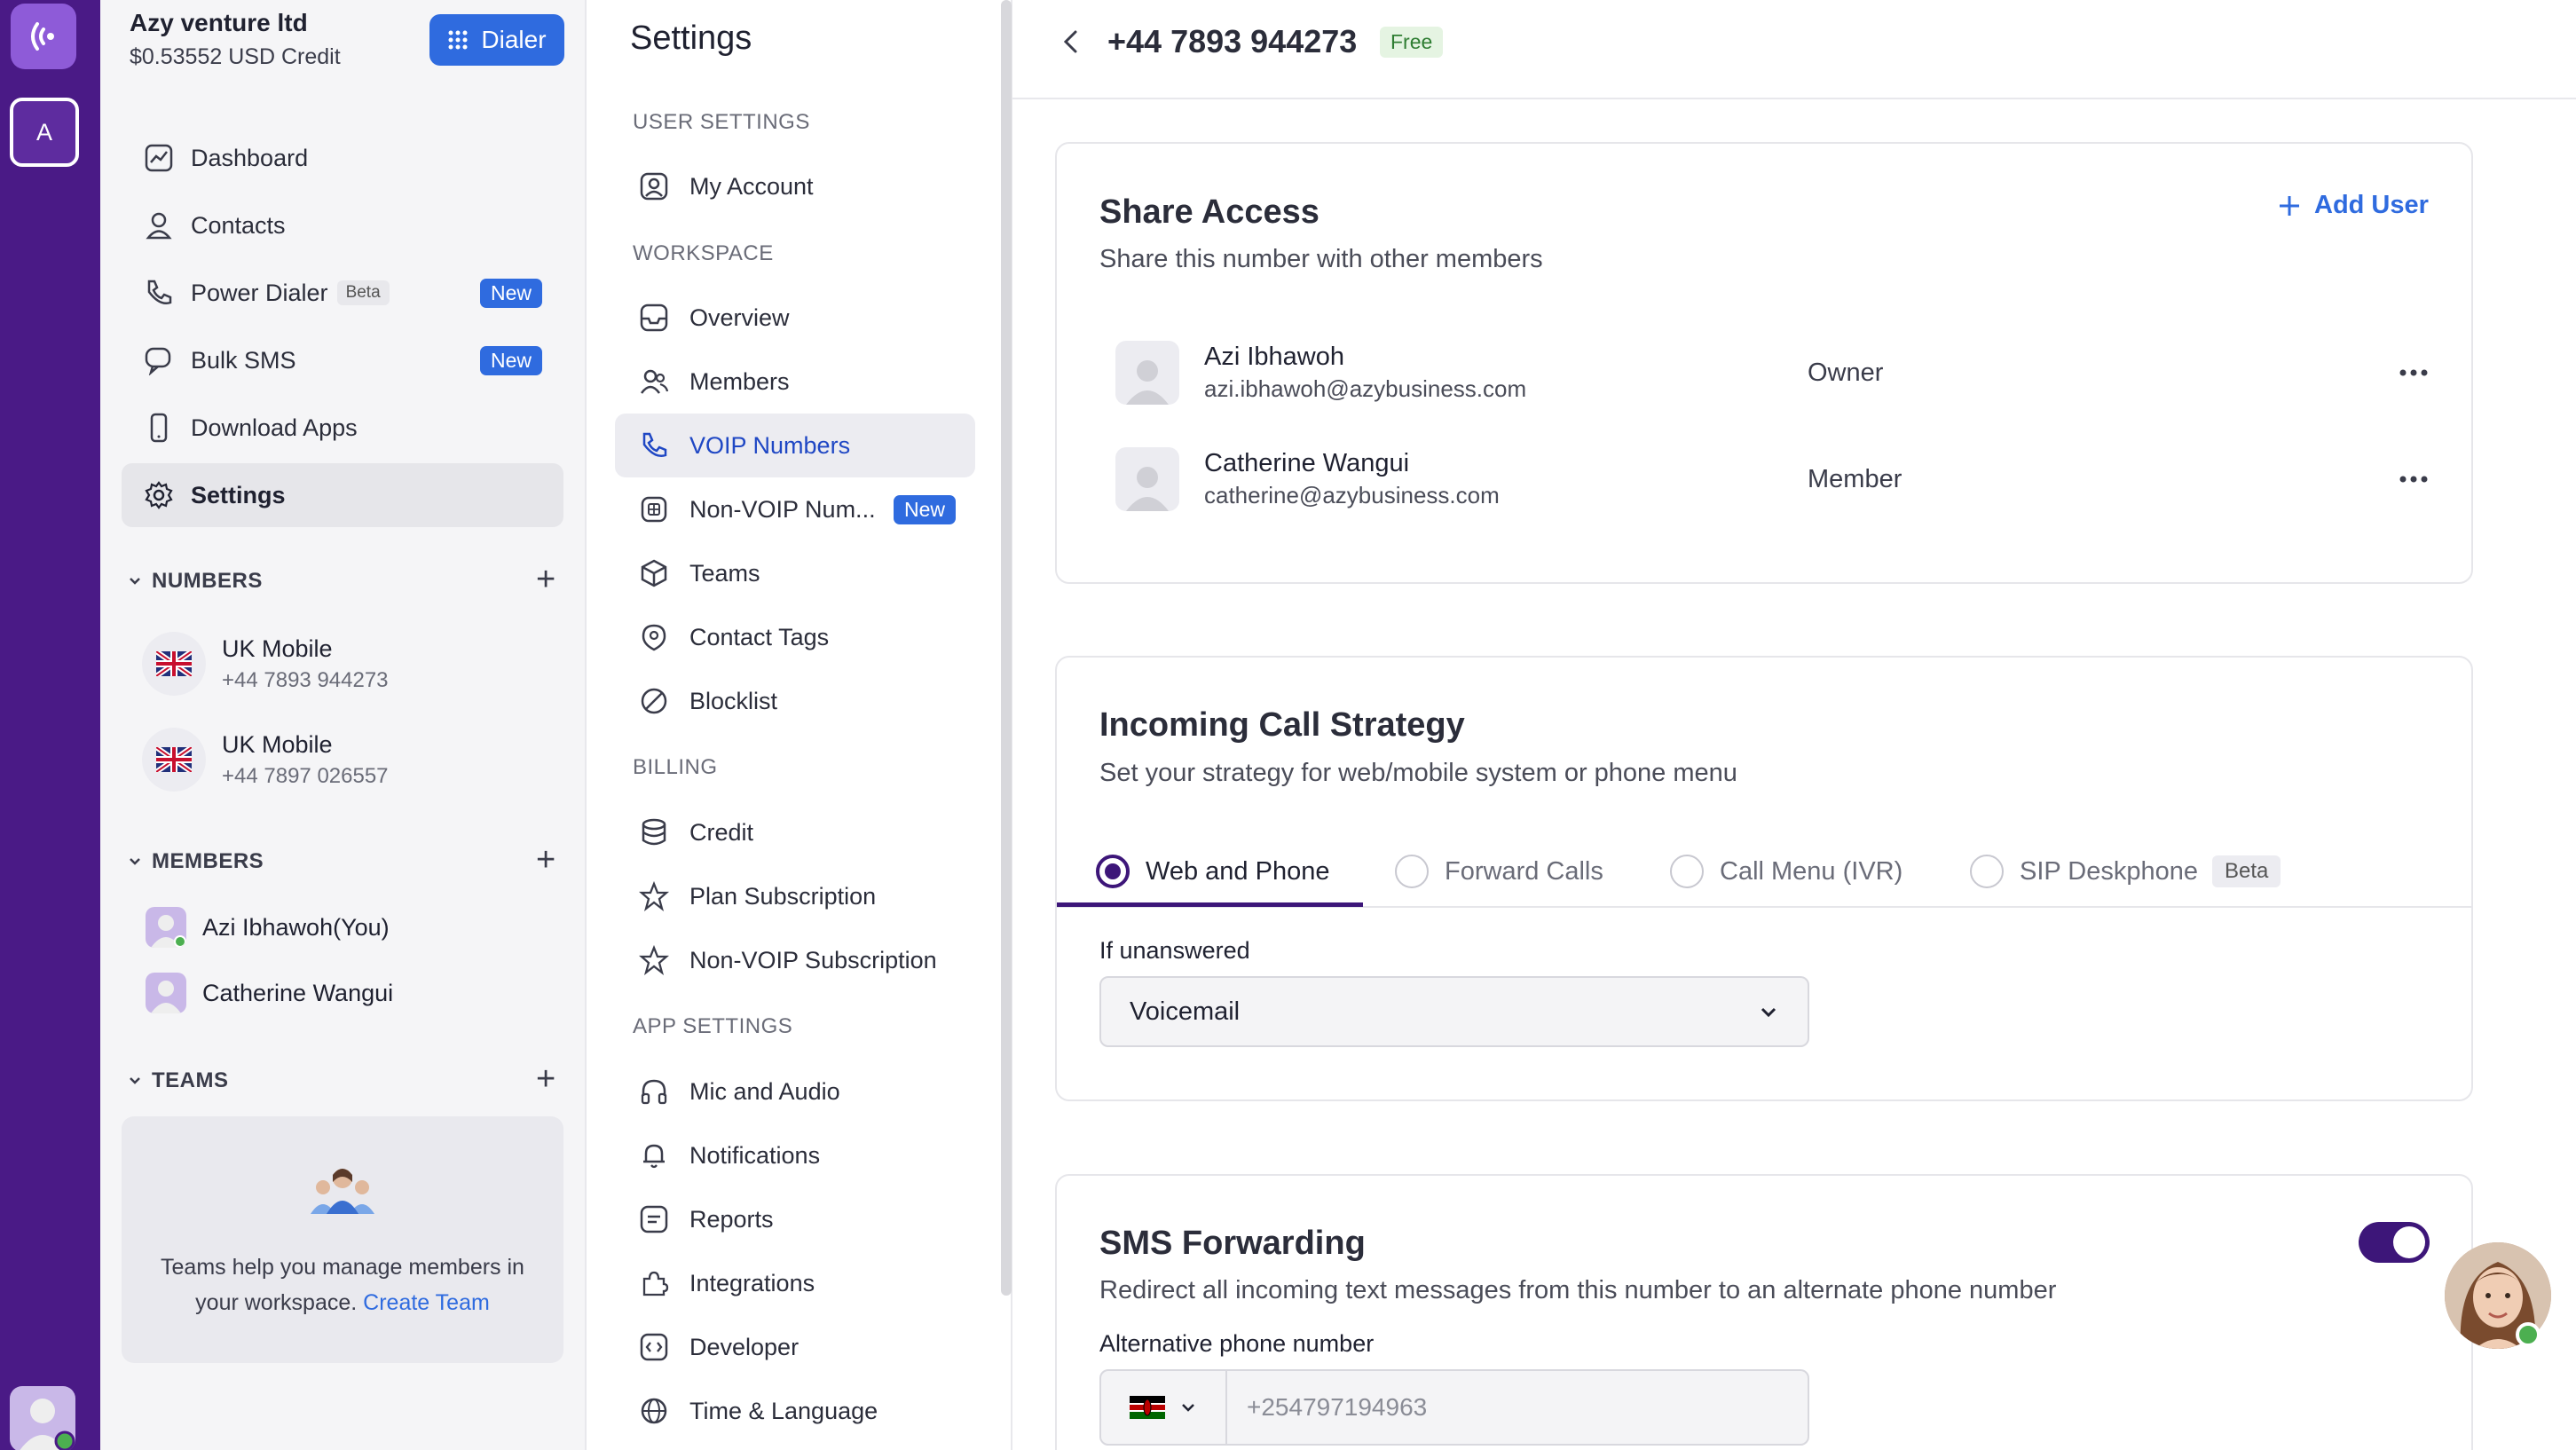 Image resolution: width=2576 pixels, height=1450 pixels. What do you see at coordinates (1786, 871) in the screenshot?
I see `tab-call-menu: Call Menu (IVR)` at bounding box center [1786, 871].